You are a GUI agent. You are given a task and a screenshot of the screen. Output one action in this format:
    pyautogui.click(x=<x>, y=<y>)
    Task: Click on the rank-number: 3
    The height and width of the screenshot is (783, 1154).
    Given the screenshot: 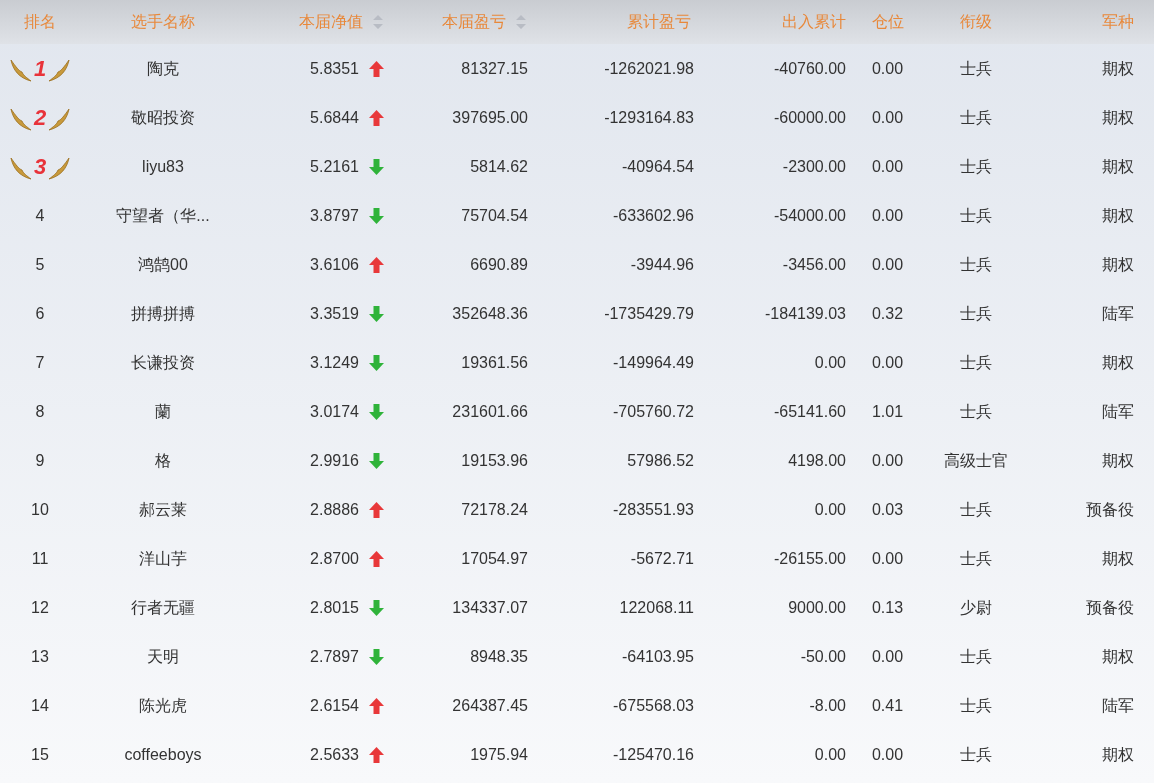 What is the action you would take?
    pyautogui.click(x=40, y=166)
    